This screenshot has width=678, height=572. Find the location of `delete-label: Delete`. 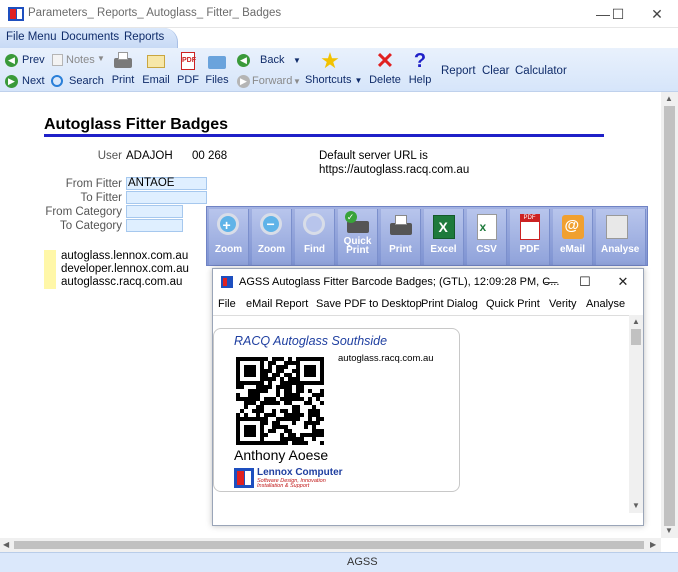

delete-label: Delete is located at coordinates (385, 80).